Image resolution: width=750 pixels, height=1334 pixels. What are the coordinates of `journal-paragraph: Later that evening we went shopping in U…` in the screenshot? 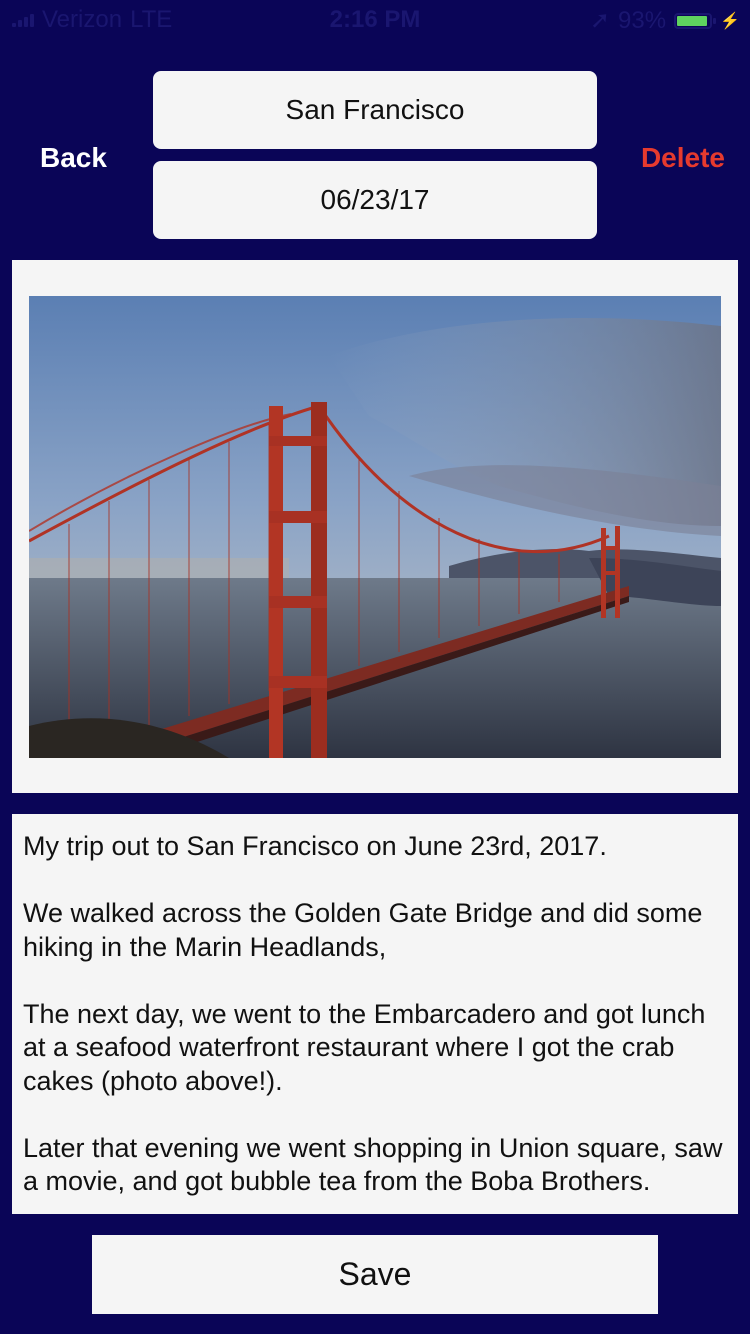 It's located at (373, 1164).